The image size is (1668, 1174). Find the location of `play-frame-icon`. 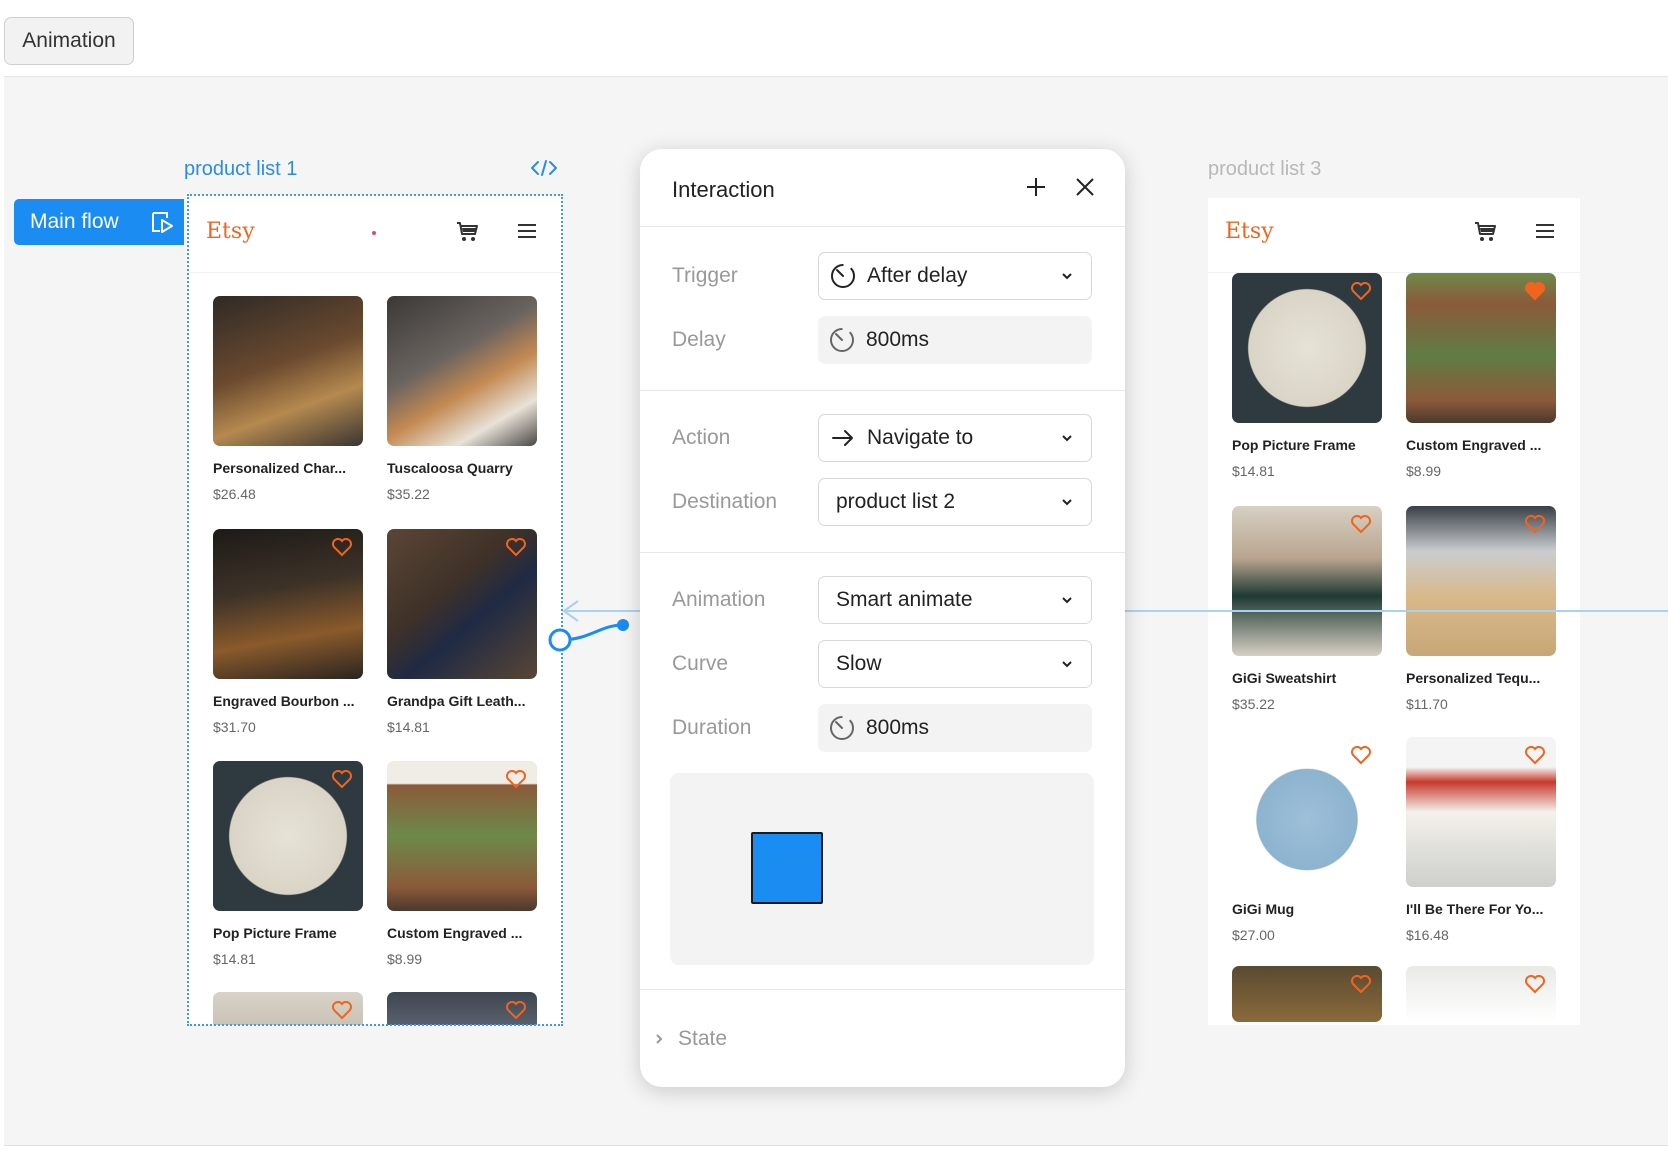

play-frame-icon is located at coordinates (162, 222).